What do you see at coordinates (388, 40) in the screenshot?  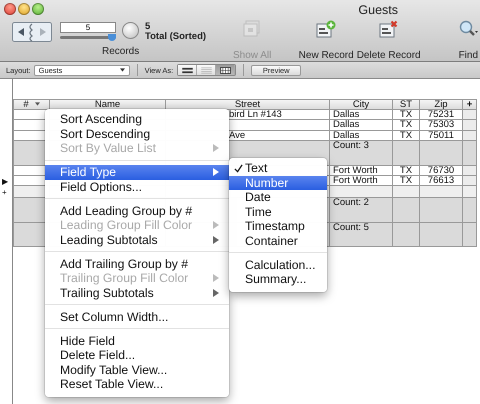 I see `toolbar-button: Delete Record` at bounding box center [388, 40].